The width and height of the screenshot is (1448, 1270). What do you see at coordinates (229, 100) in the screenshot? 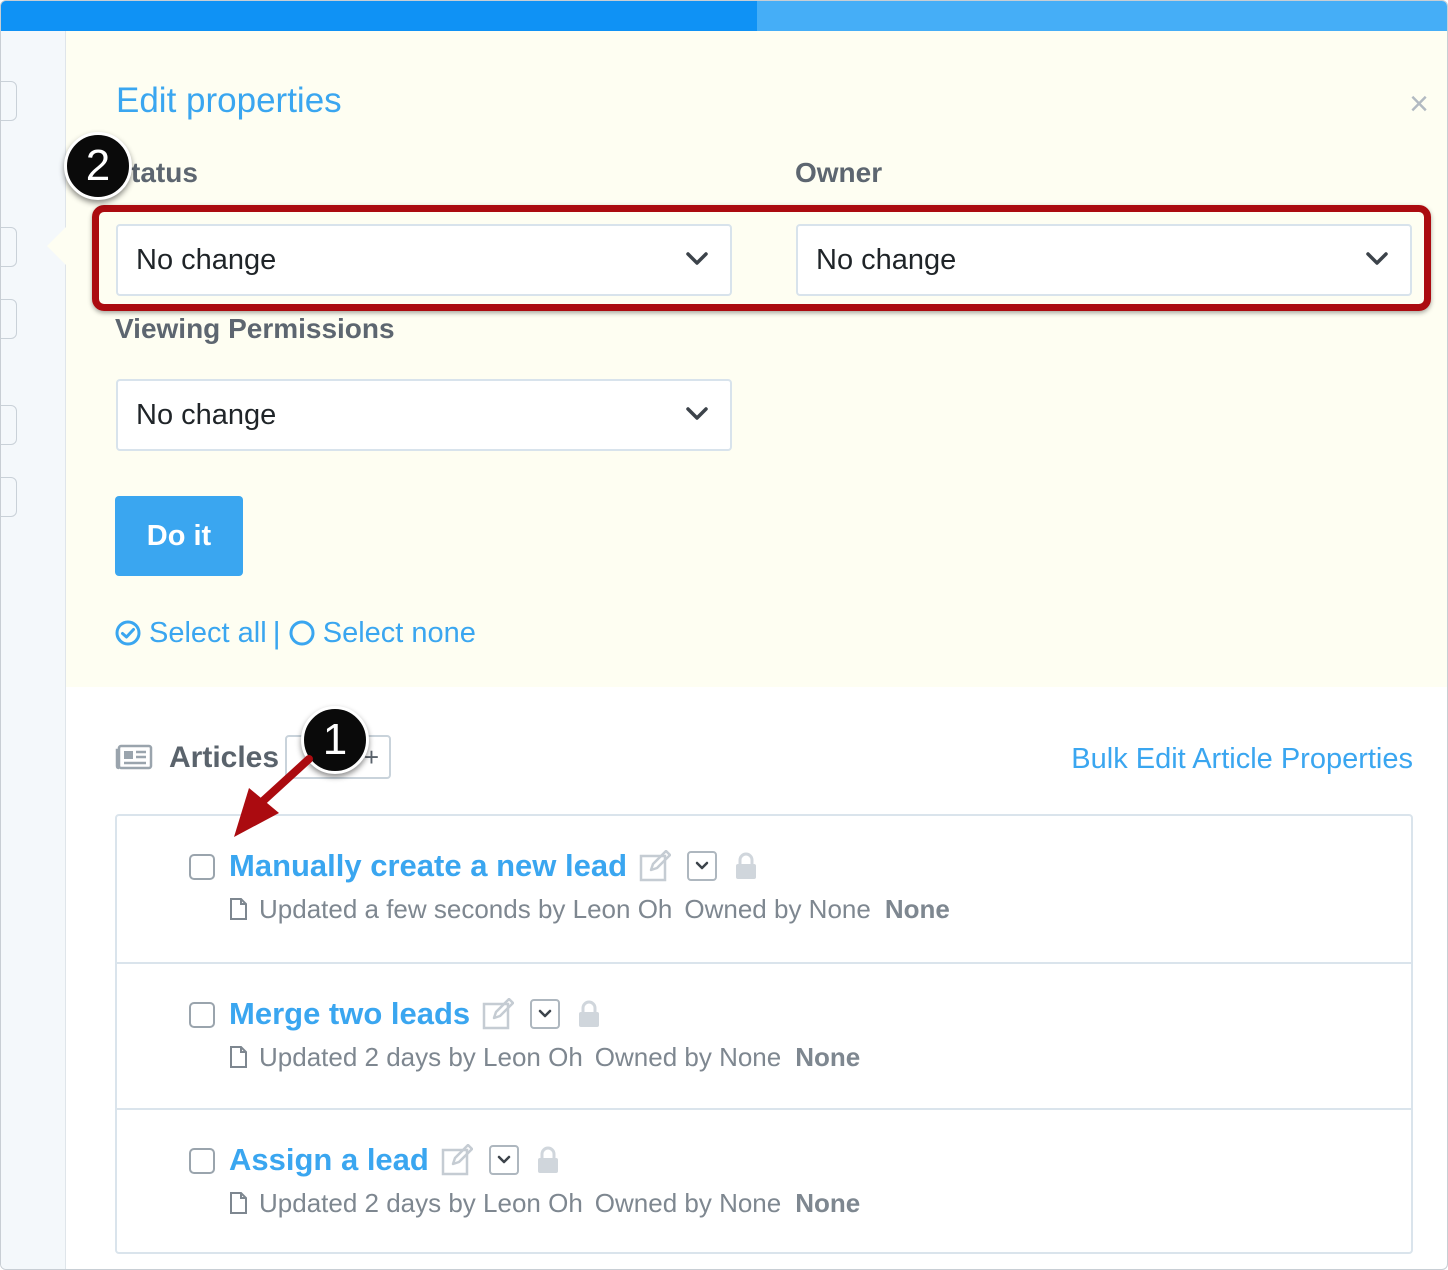
I see `panel-title: Edit properties` at bounding box center [229, 100].